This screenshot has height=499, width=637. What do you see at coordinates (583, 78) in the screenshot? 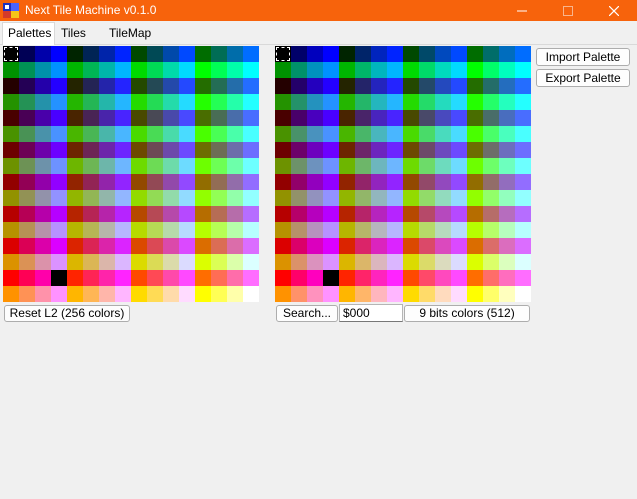
I see `export-palette-button: Export Palette` at bounding box center [583, 78].